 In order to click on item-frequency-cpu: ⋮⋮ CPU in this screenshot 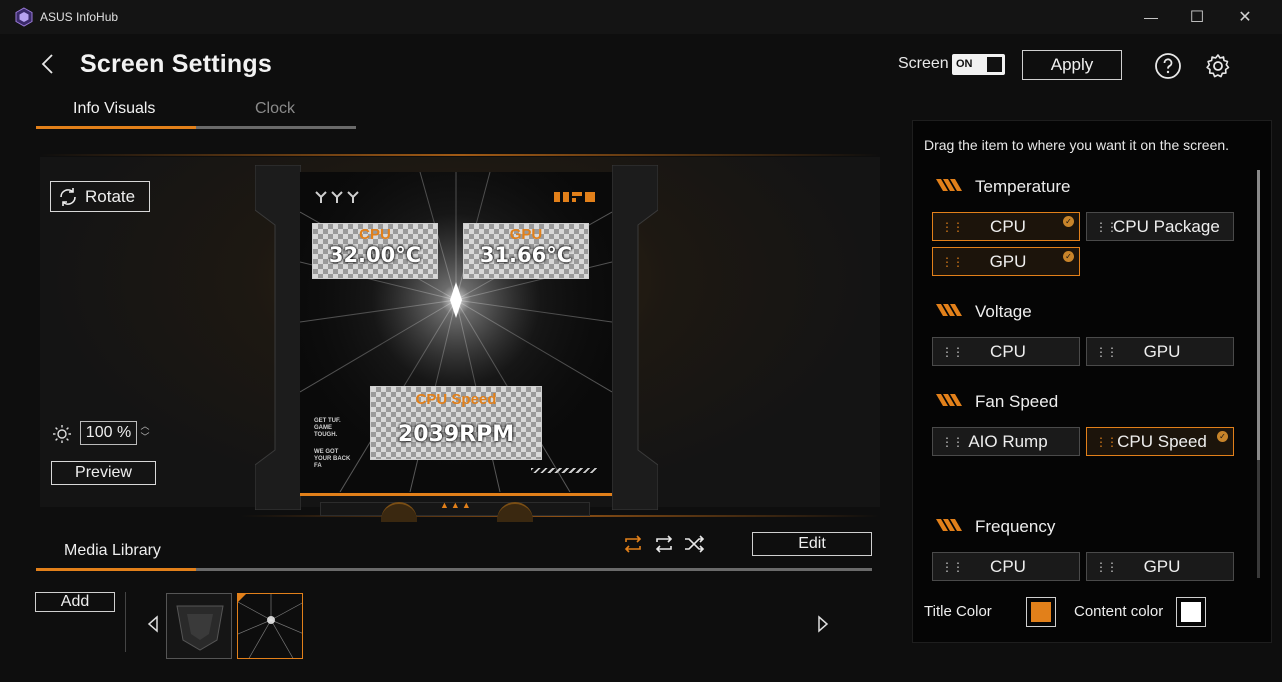, I will do `click(1006, 566)`.